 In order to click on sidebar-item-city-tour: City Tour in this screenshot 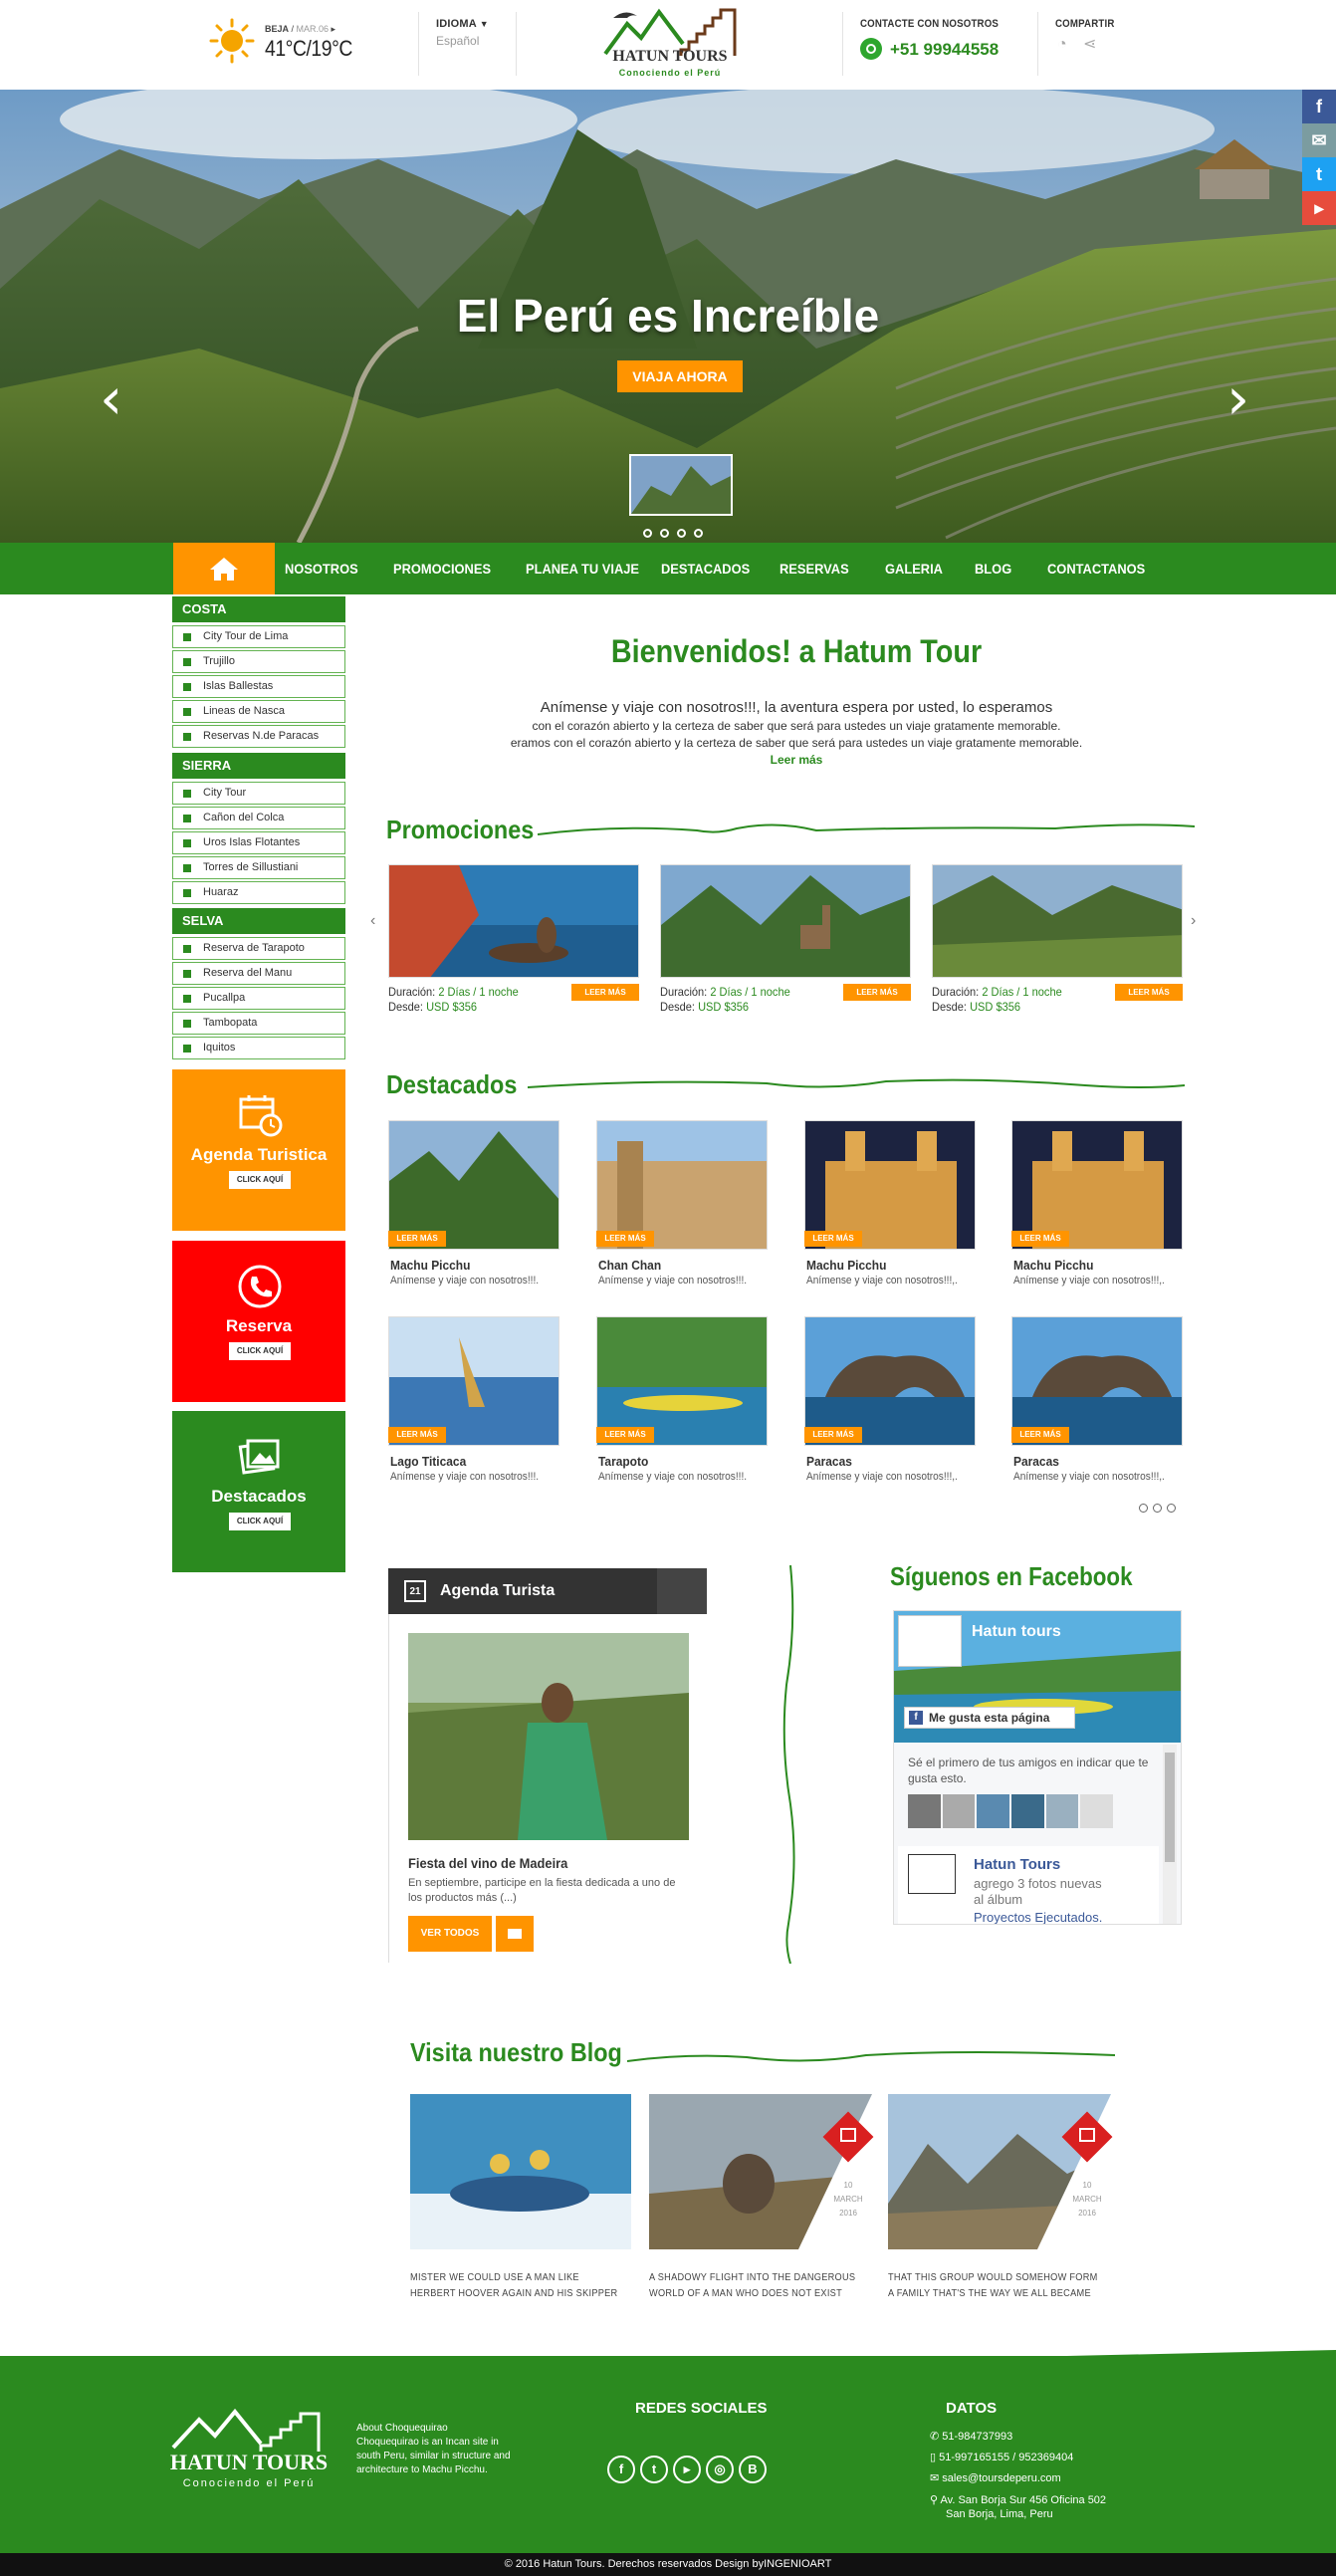, I will do `click(258, 793)`.